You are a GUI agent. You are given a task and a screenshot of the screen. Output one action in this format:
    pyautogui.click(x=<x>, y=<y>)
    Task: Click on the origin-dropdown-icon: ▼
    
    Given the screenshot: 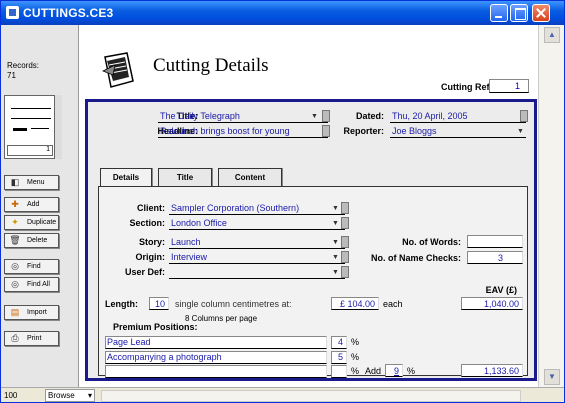 What is the action you would take?
    pyautogui.click(x=335, y=257)
    